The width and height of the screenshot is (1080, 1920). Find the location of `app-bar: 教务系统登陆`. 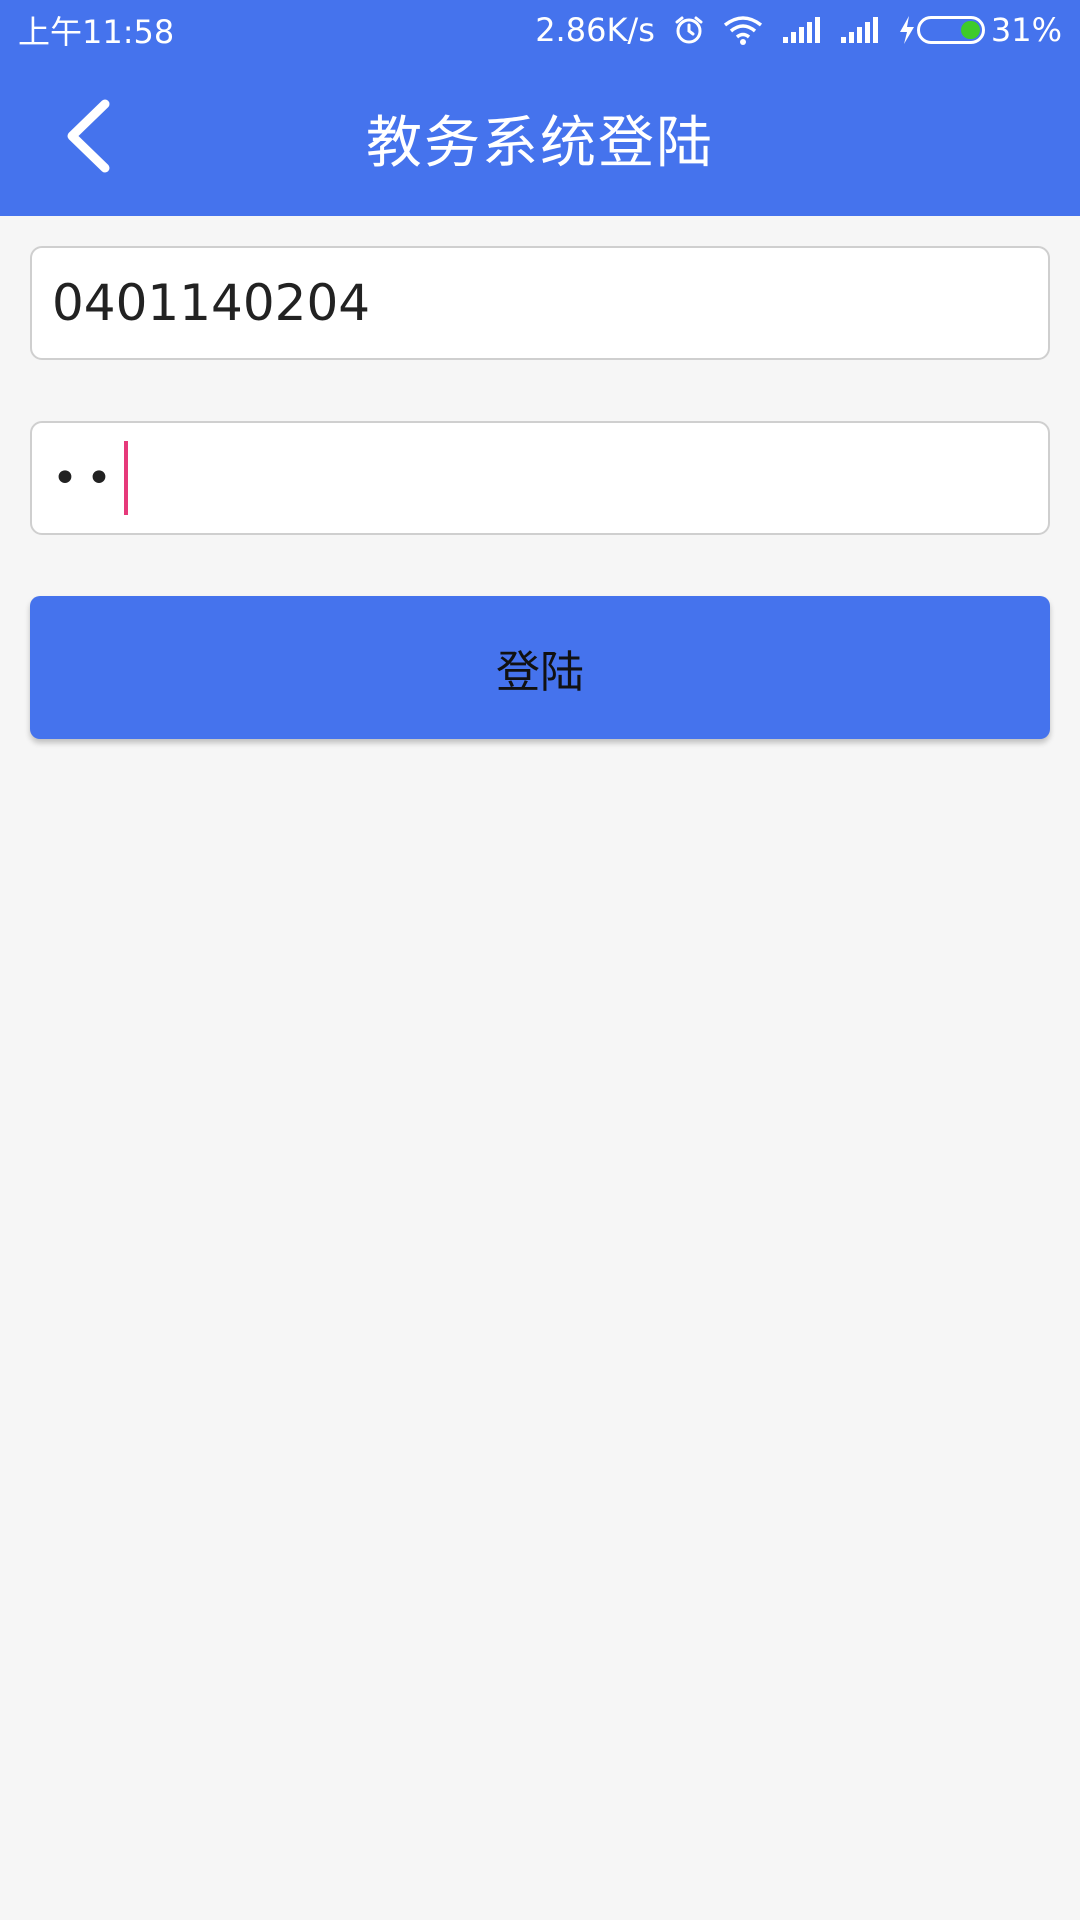

app-bar: 教务系统登陆 is located at coordinates (540, 138).